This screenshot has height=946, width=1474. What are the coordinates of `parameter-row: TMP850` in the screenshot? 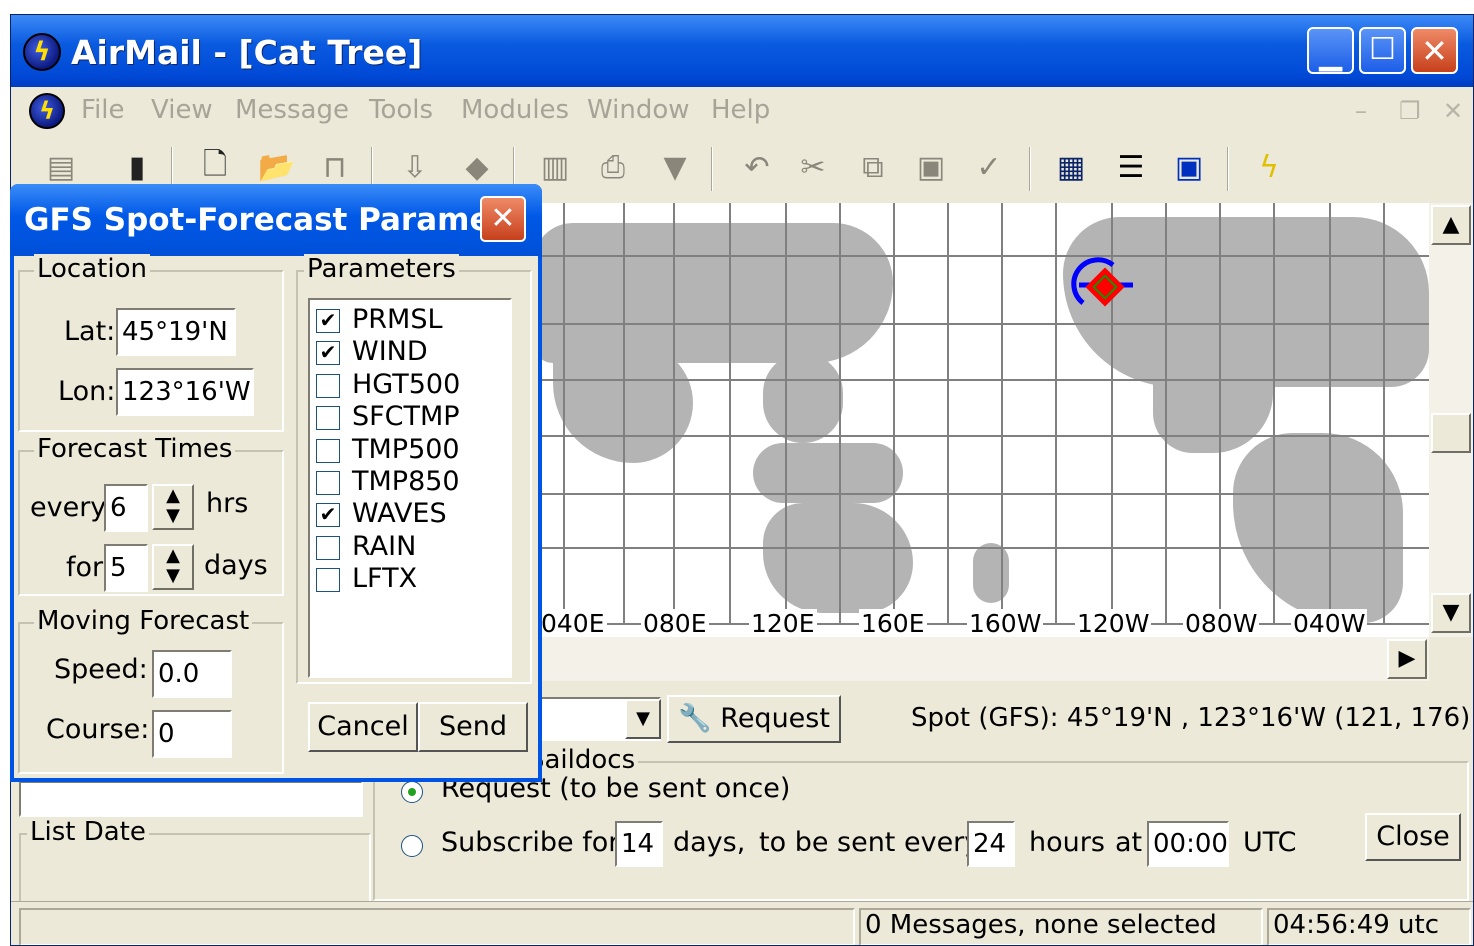 It's located at (411, 482).